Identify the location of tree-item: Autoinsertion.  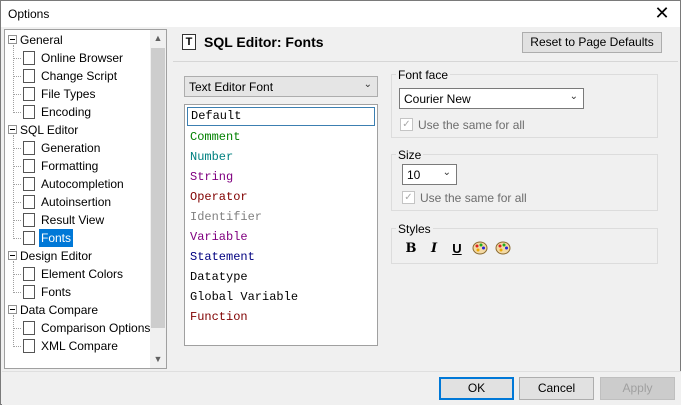
(78, 202).